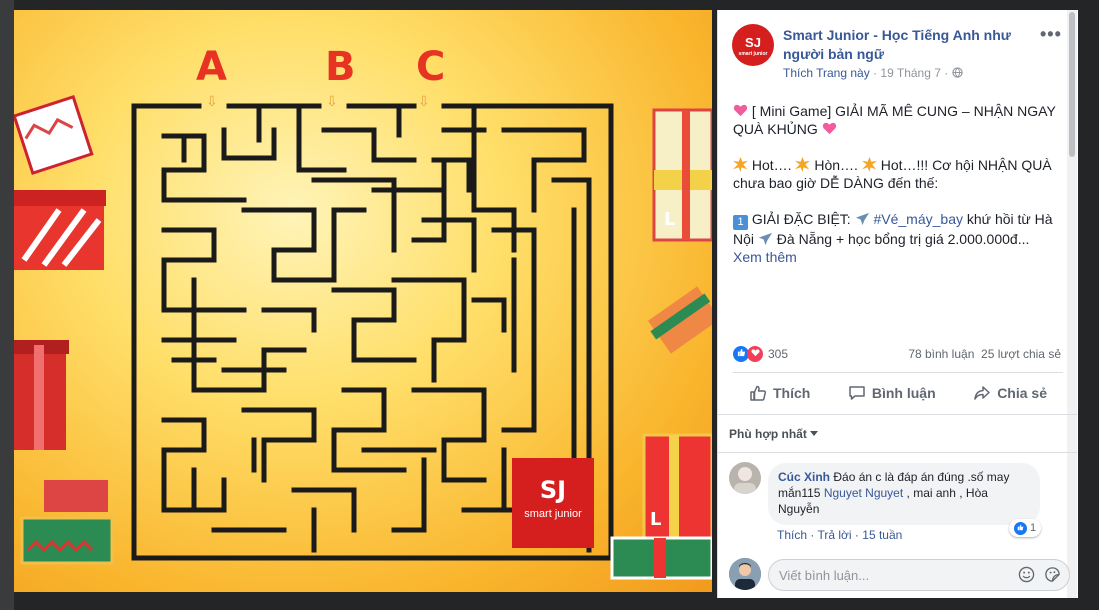 The height and width of the screenshot is (610, 1099). I want to click on chevron-down-icon, so click(814, 433).